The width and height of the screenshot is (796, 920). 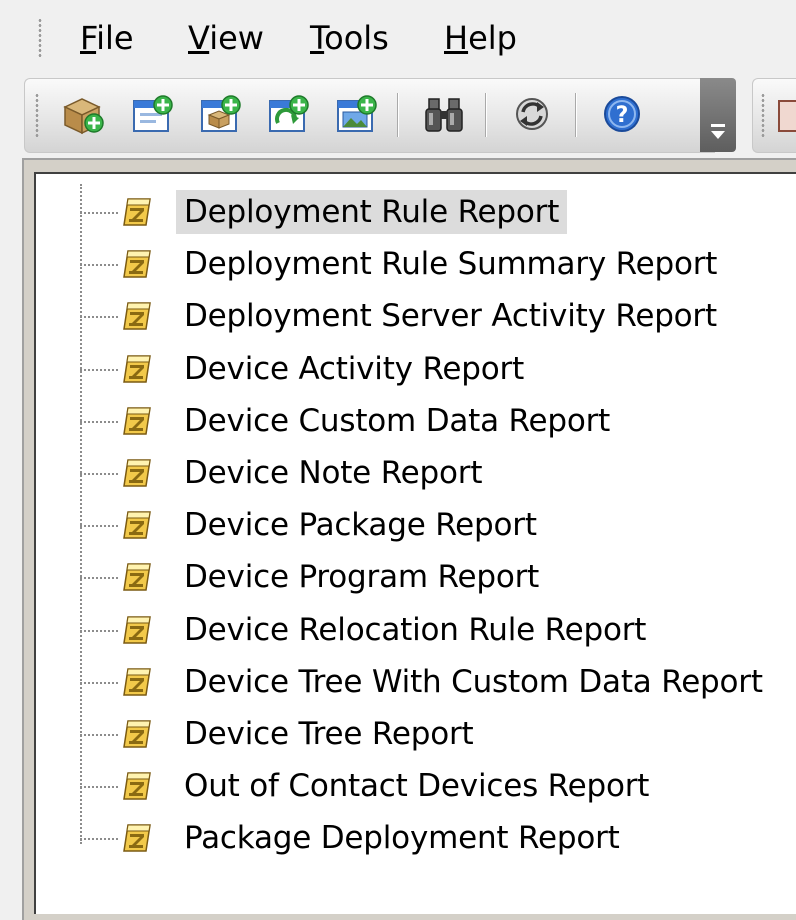 I want to click on help-button: ?, so click(x=622, y=114).